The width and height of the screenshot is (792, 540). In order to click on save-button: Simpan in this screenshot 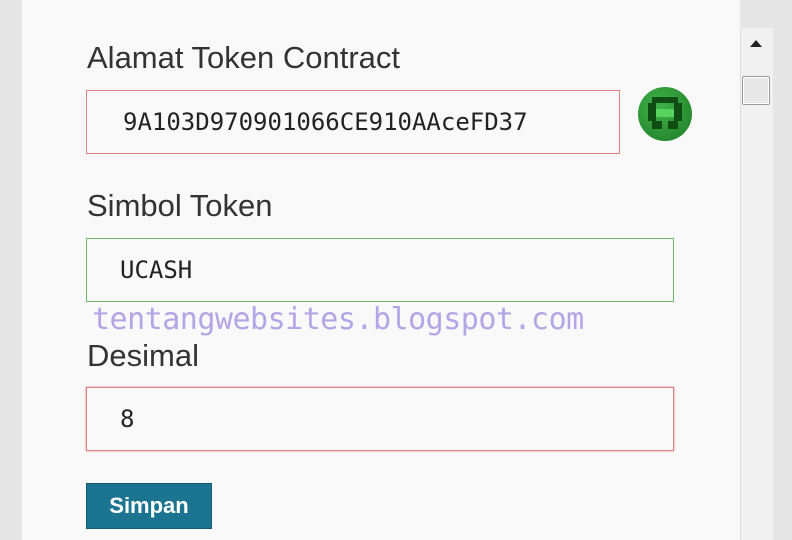, I will do `click(149, 506)`.